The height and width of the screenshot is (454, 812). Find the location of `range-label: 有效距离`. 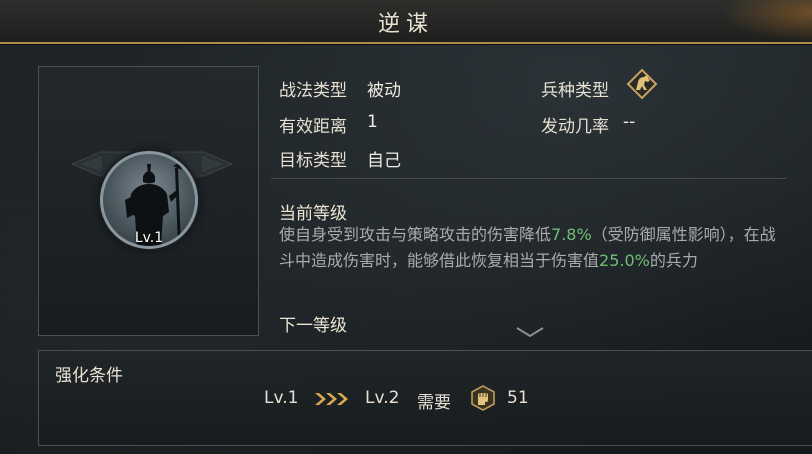

range-label: 有效距离 is located at coordinates (313, 127).